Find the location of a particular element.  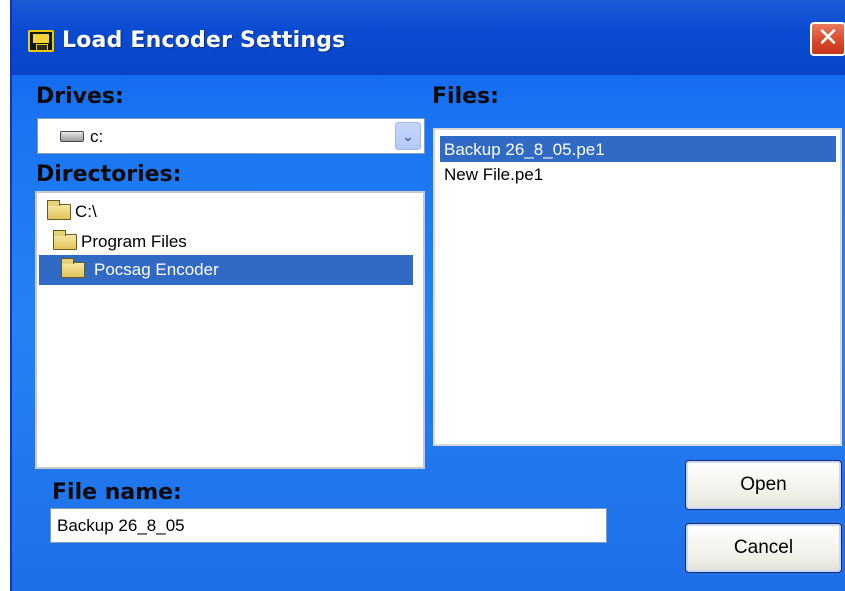

title-bar: Load Encoder Settings ✕ is located at coordinates (428, 37).